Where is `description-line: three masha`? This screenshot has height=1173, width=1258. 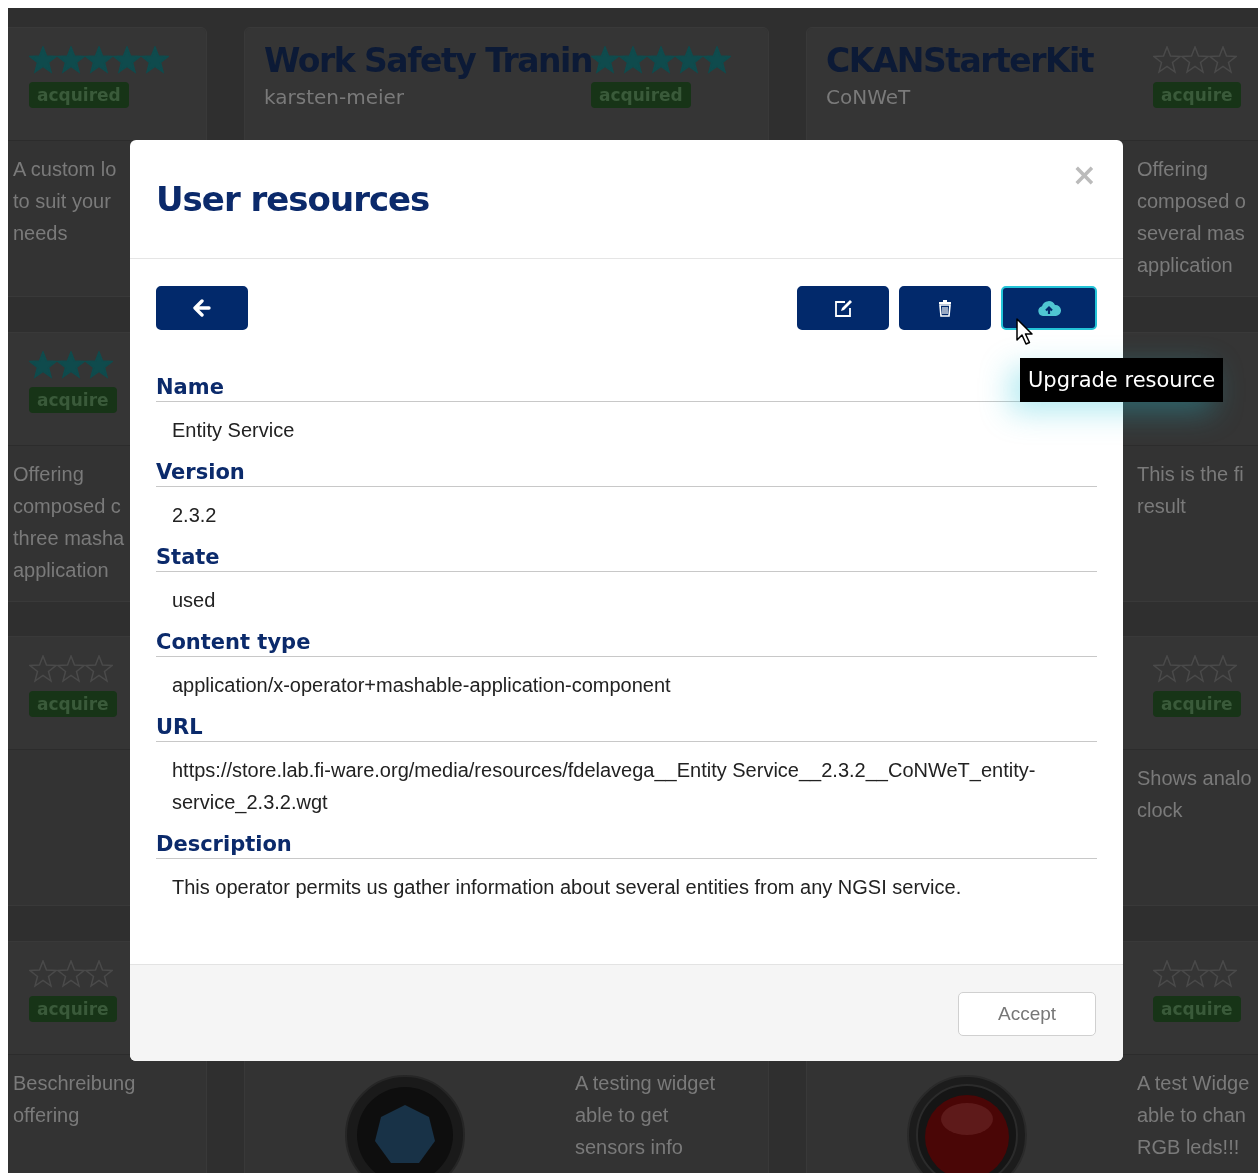
description-line: three masha is located at coordinates (69, 538).